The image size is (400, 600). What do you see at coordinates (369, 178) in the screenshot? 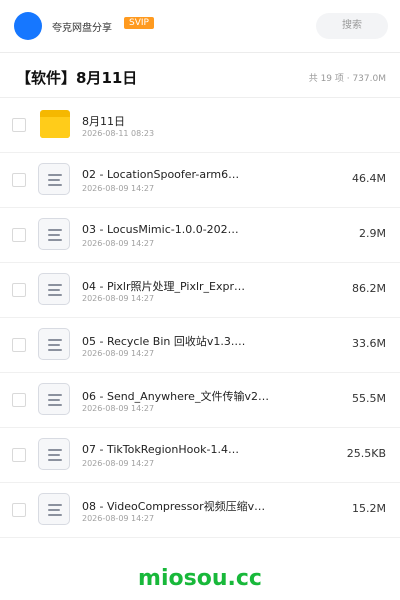
I see `item-size: 46.4M` at bounding box center [369, 178].